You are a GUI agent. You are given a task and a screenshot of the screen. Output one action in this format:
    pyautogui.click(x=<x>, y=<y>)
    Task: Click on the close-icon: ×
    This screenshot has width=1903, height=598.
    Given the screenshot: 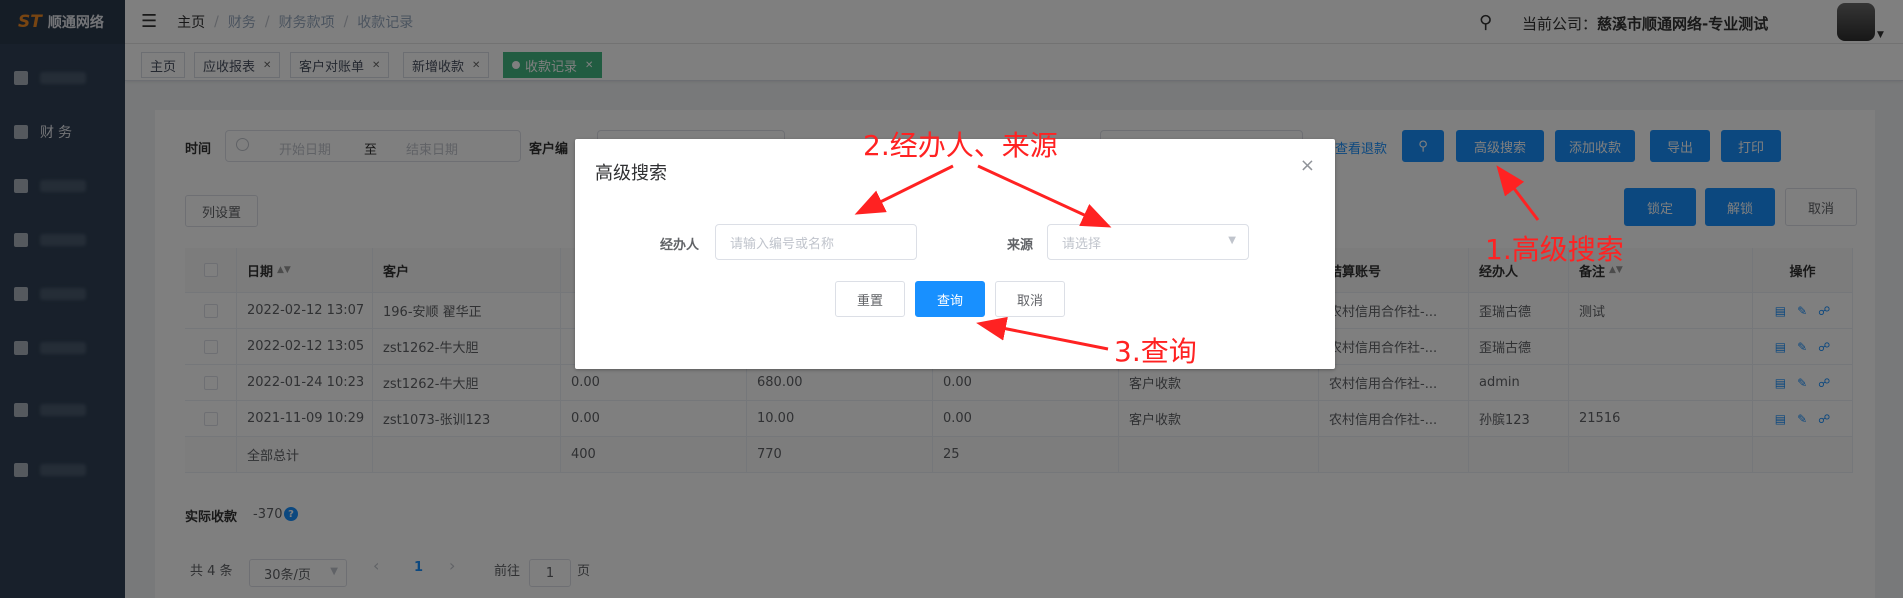 What is the action you would take?
    pyautogui.click(x=1307, y=165)
    